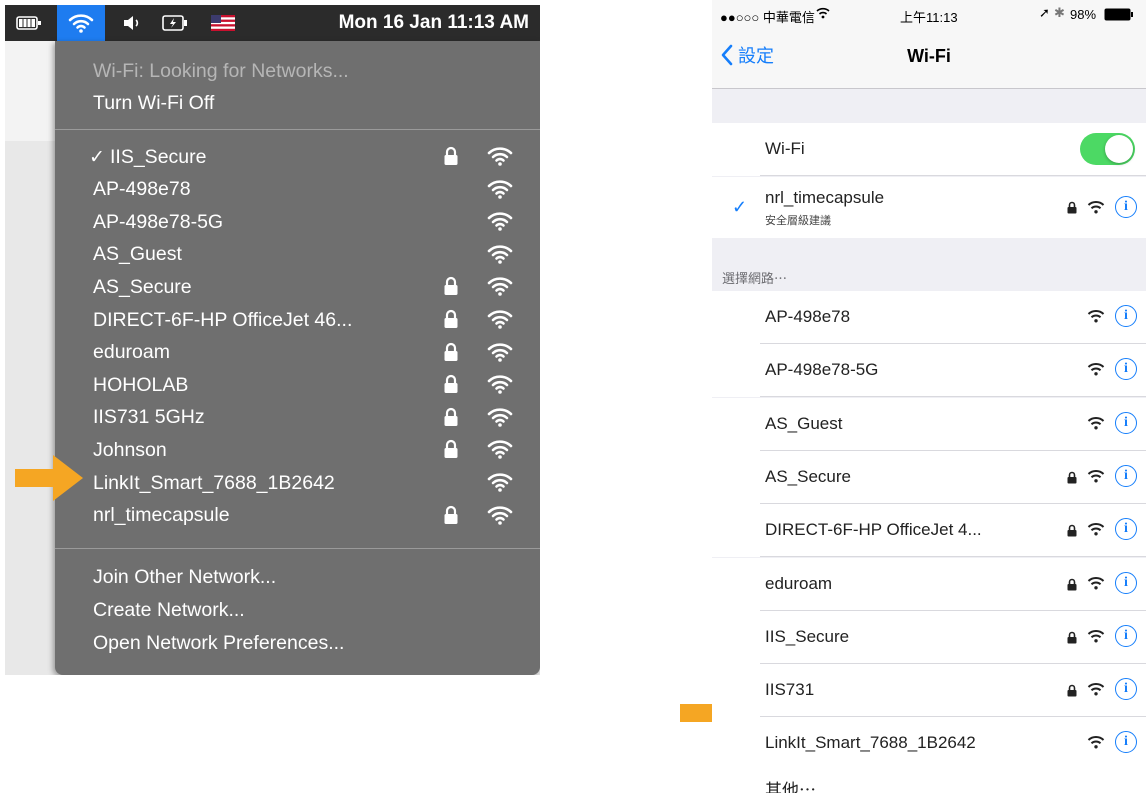 The height and width of the screenshot is (793, 1146). Describe the element at coordinates (929, 207) in the screenshot. I see `connected-network-cell: ✓ nrl_timecapsule 安全層級建議 i` at that location.